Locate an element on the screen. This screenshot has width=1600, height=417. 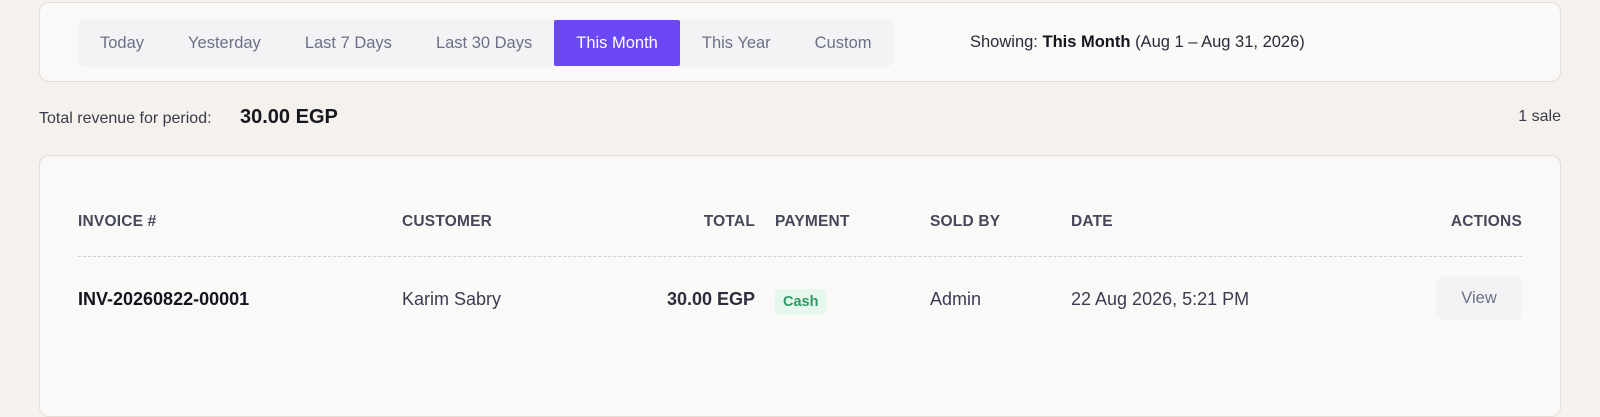
filter-custom-button: Custom is located at coordinates (843, 43).